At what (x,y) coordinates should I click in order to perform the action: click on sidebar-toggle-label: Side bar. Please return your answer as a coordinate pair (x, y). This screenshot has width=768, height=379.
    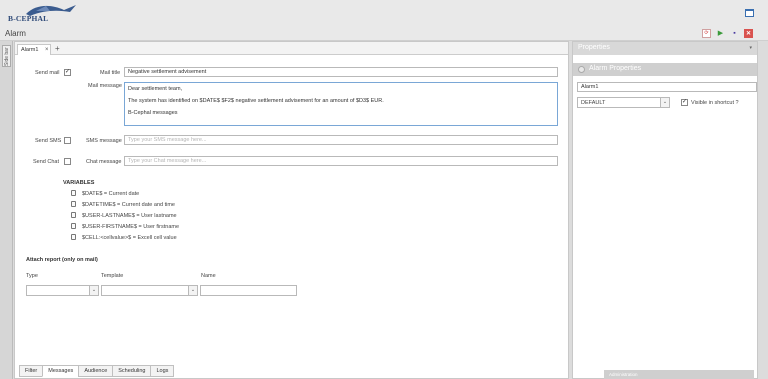
    Looking at the image, I should click on (7, 56).